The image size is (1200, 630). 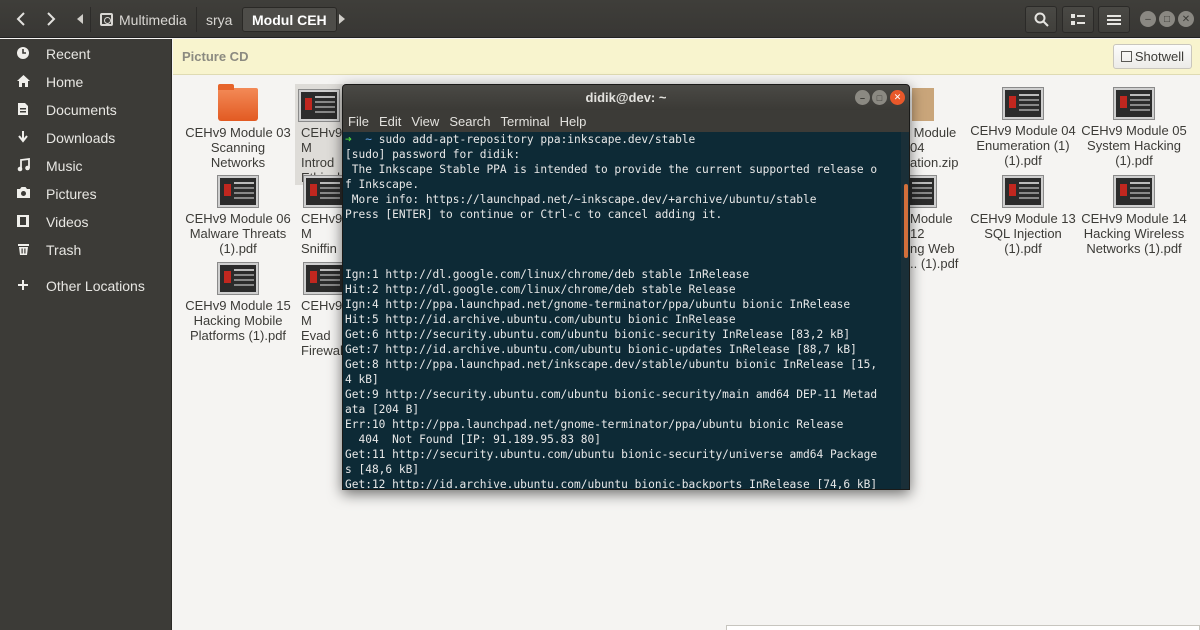 I want to click on maximize-button: □, so click(x=1167, y=19).